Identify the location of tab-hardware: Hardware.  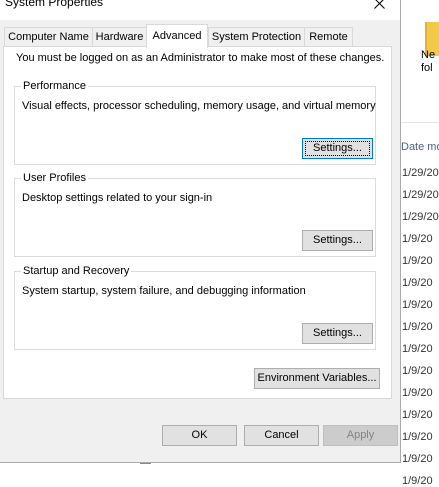
(119, 37).